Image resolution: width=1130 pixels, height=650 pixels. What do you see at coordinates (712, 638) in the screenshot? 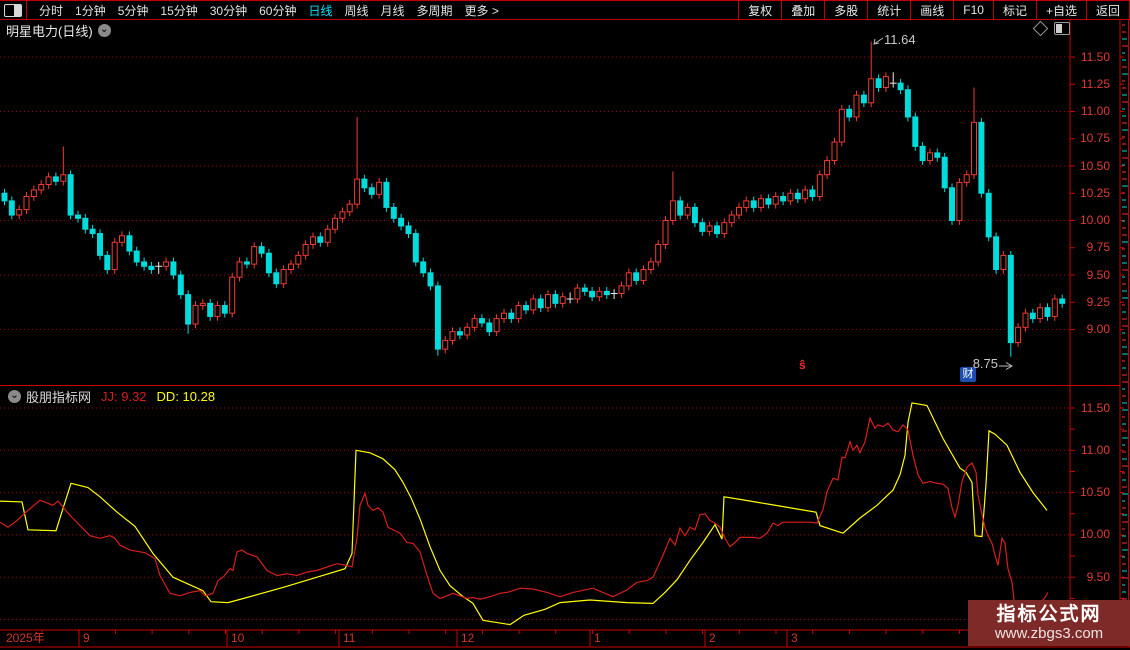
I see `month-label: 2` at bounding box center [712, 638].